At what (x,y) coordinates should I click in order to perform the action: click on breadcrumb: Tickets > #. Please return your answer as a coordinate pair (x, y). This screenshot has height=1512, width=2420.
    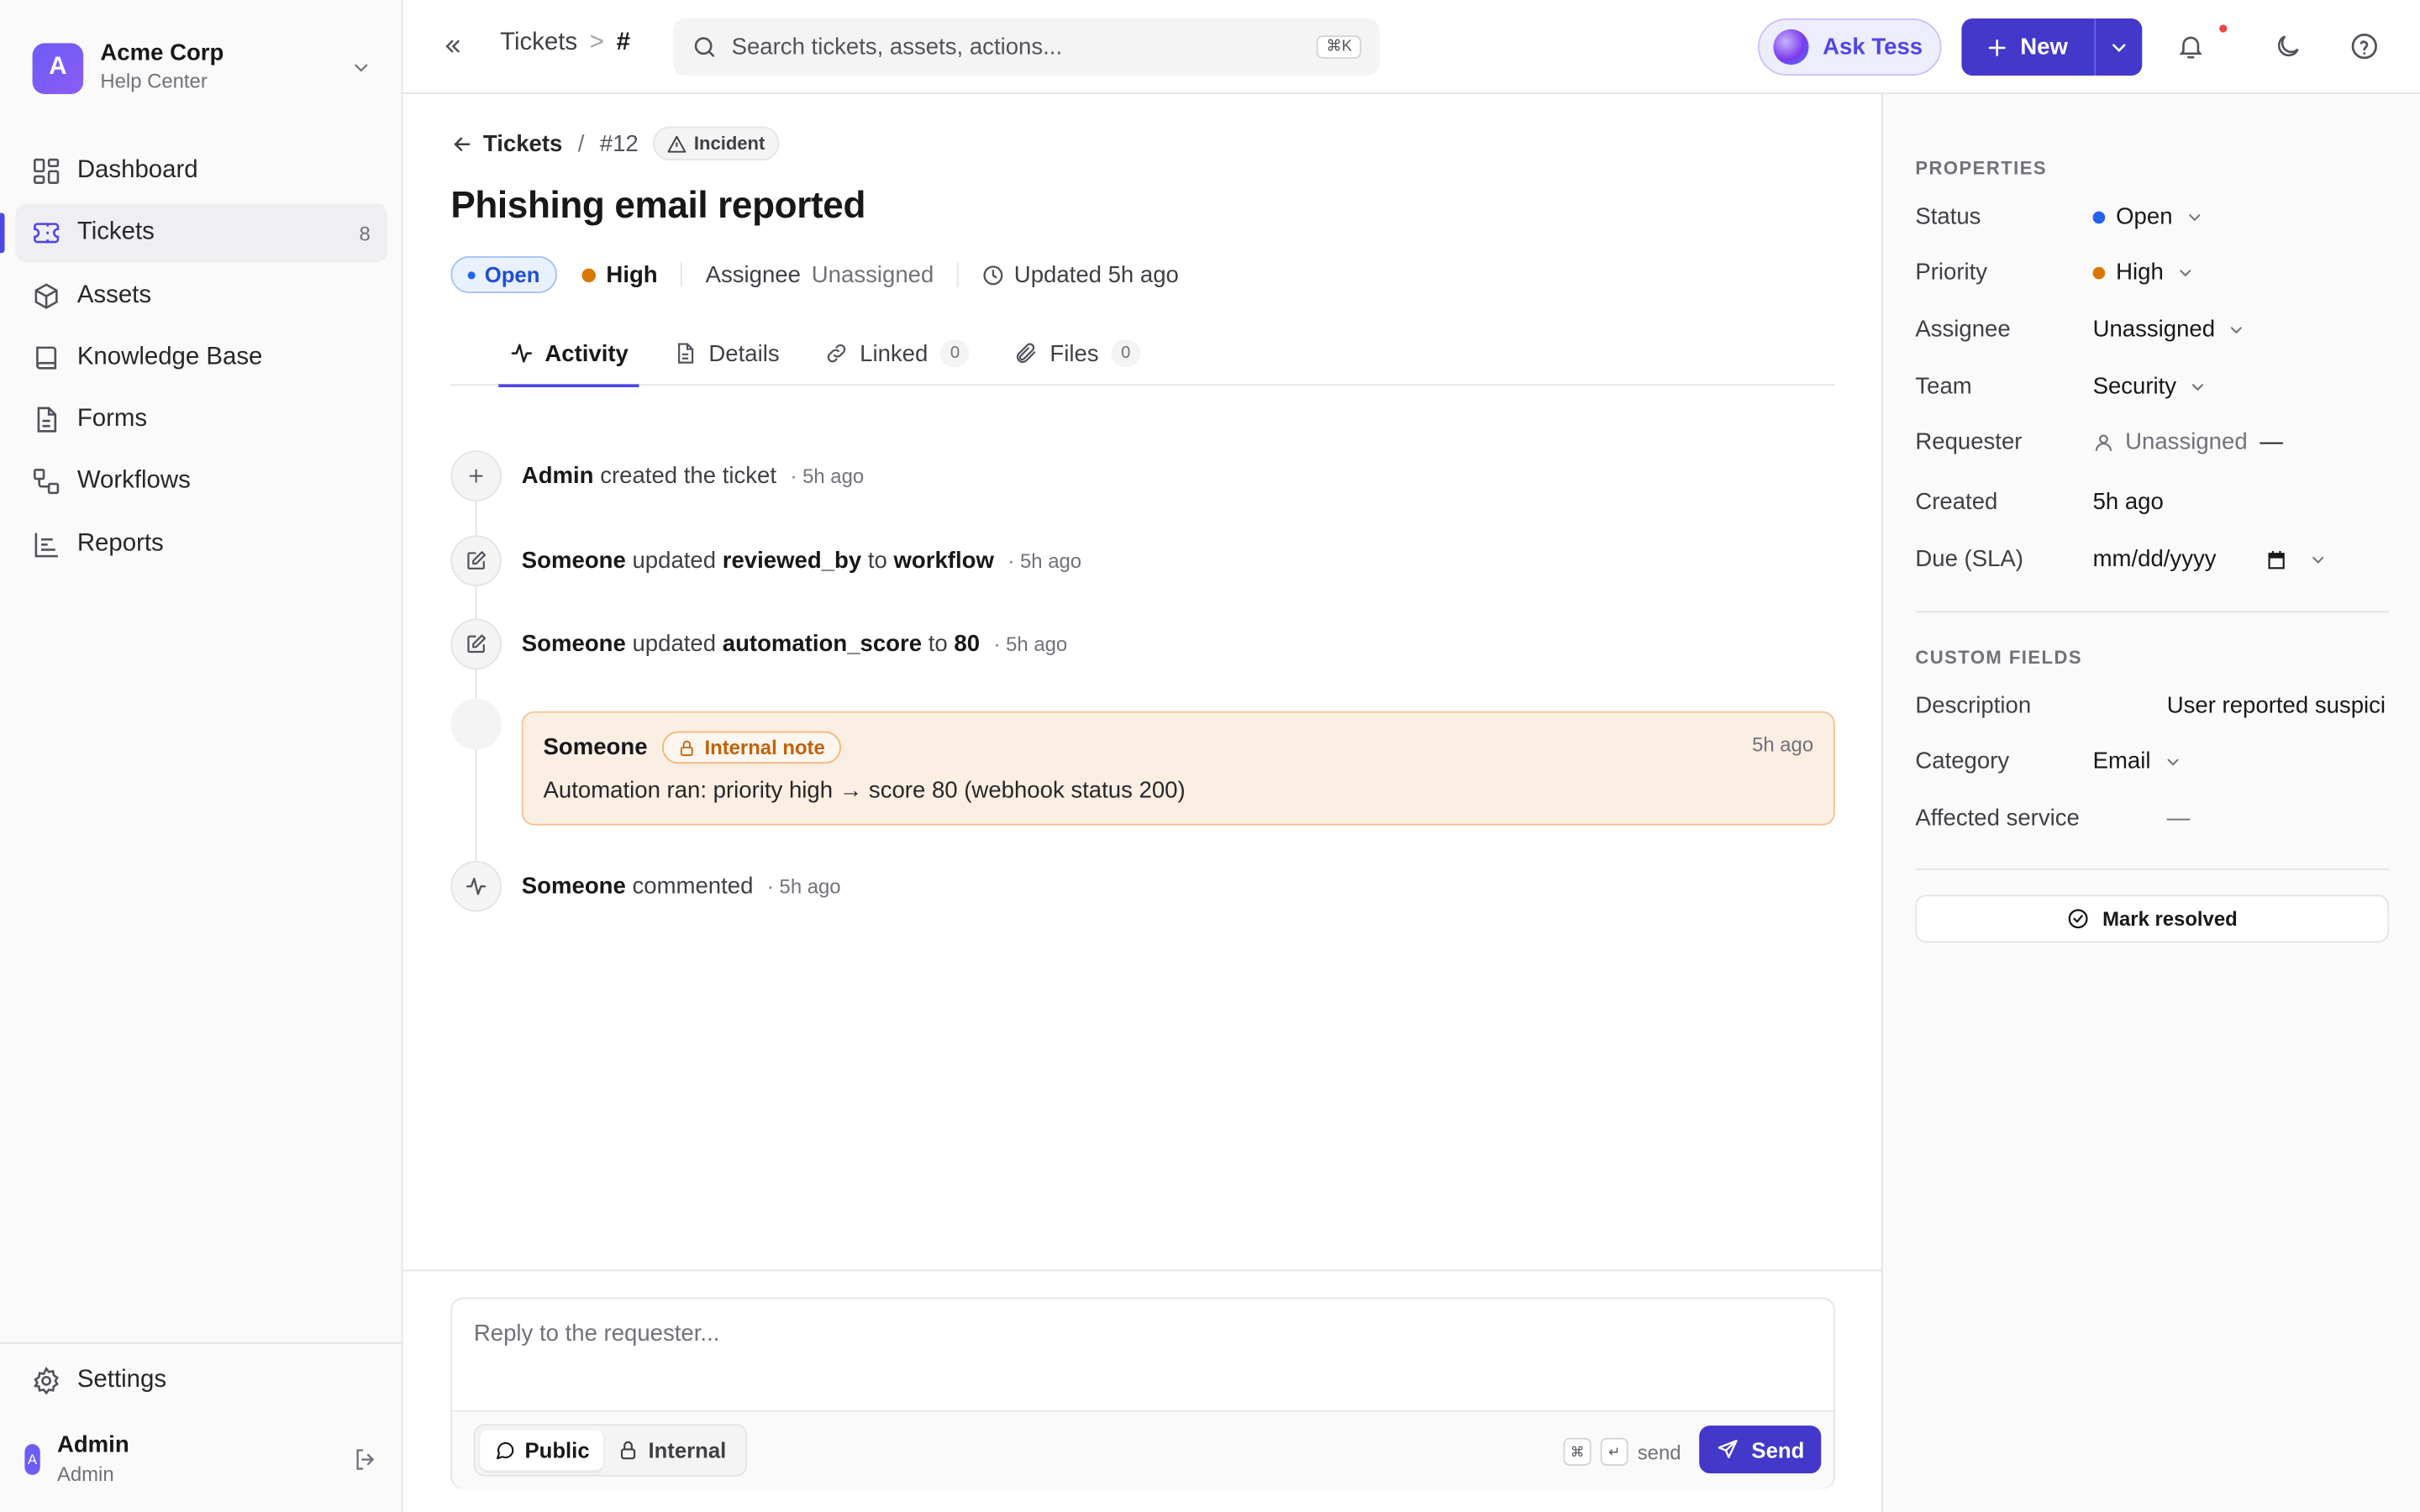
    Looking at the image, I should click on (565, 43).